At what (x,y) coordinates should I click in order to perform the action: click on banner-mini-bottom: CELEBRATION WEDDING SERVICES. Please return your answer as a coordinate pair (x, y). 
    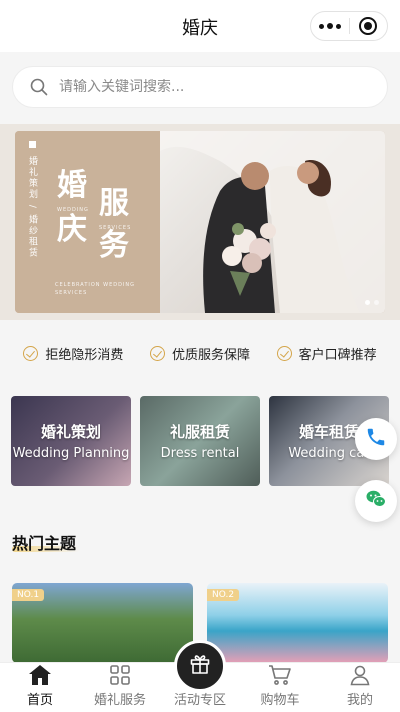
    Looking at the image, I should click on (95, 289).